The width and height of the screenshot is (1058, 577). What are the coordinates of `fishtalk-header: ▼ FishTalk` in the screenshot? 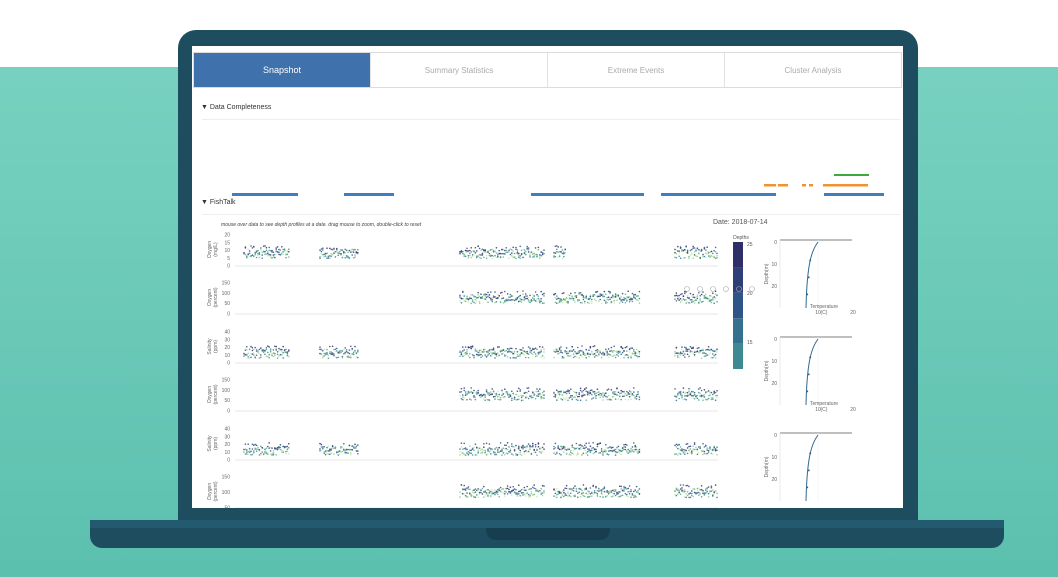 It's located at (218, 202).